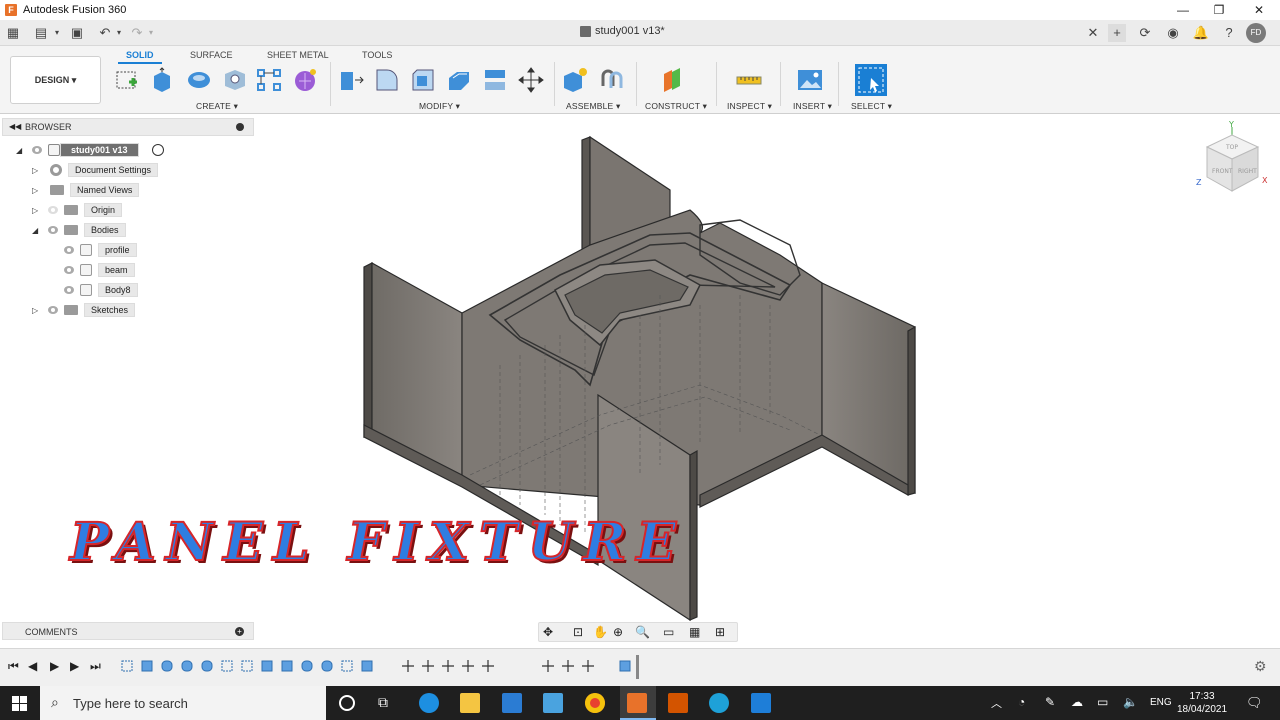  What do you see at coordinates (95, 666) in the screenshot?
I see `timeline-end-icon: ⏭` at bounding box center [95, 666].